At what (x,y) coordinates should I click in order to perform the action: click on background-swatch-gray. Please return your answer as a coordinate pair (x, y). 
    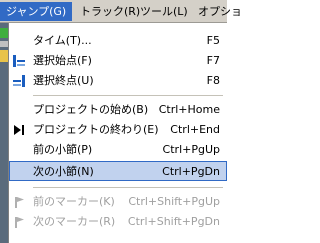
    Looking at the image, I should click on (4, 44).